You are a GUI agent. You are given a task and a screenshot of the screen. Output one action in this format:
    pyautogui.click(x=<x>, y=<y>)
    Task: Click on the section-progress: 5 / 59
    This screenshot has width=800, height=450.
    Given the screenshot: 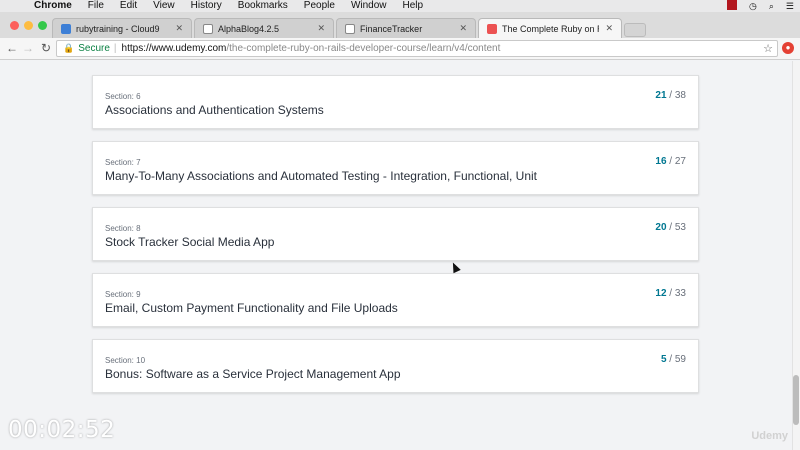 What is the action you would take?
    pyautogui.click(x=673, y=359)
    